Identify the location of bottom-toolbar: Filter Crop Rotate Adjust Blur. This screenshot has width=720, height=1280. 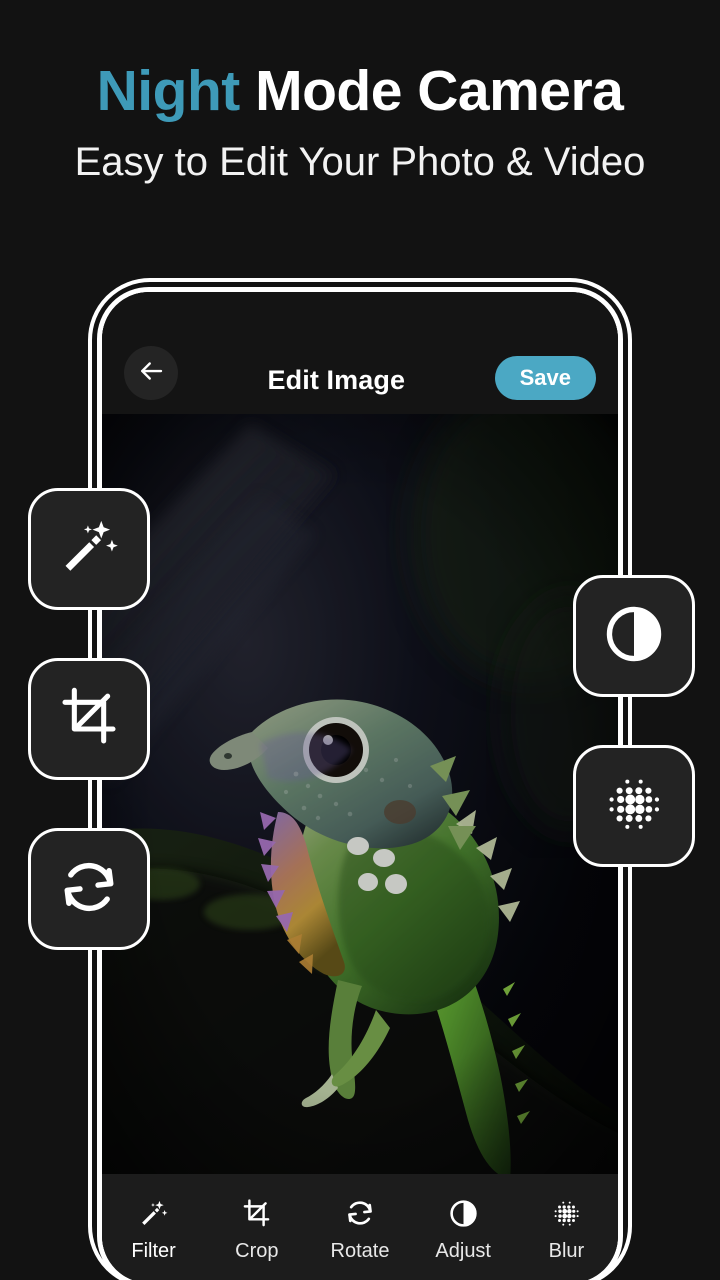
(360, 1227).